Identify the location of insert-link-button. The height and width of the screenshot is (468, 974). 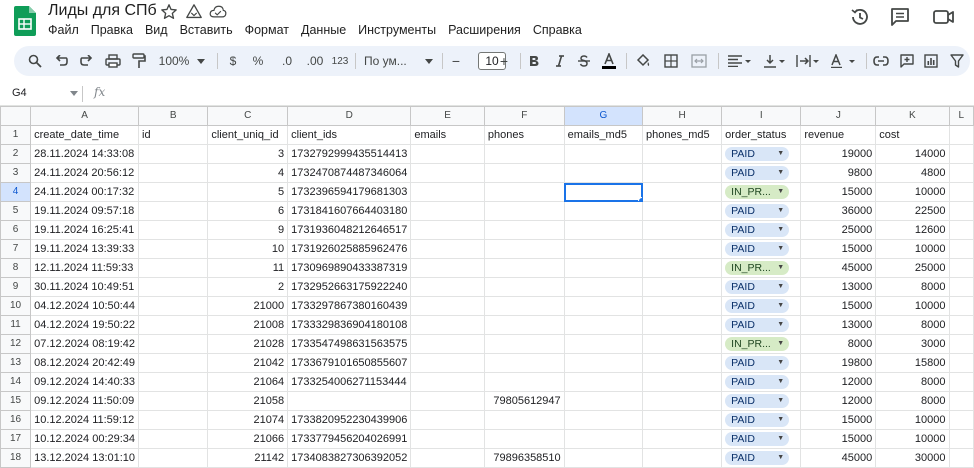
(881, 61).